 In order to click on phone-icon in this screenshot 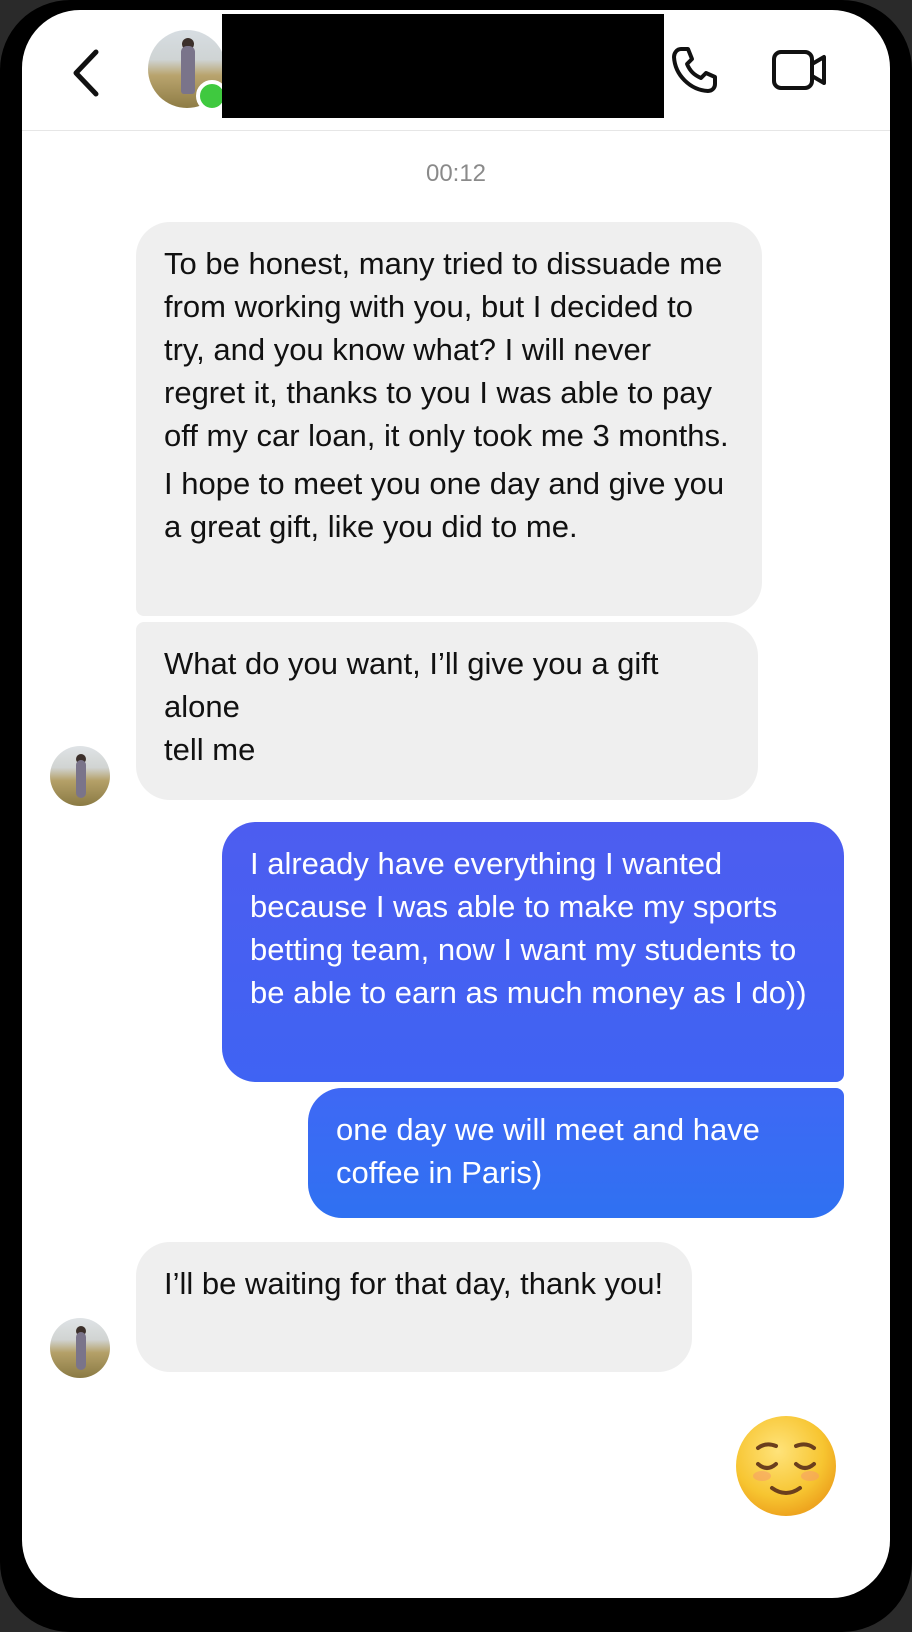, I will do `click(694, 70)`.